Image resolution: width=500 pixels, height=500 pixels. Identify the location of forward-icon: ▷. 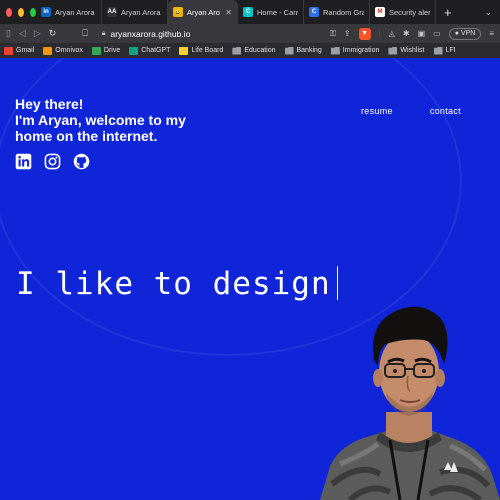
(37, 33).